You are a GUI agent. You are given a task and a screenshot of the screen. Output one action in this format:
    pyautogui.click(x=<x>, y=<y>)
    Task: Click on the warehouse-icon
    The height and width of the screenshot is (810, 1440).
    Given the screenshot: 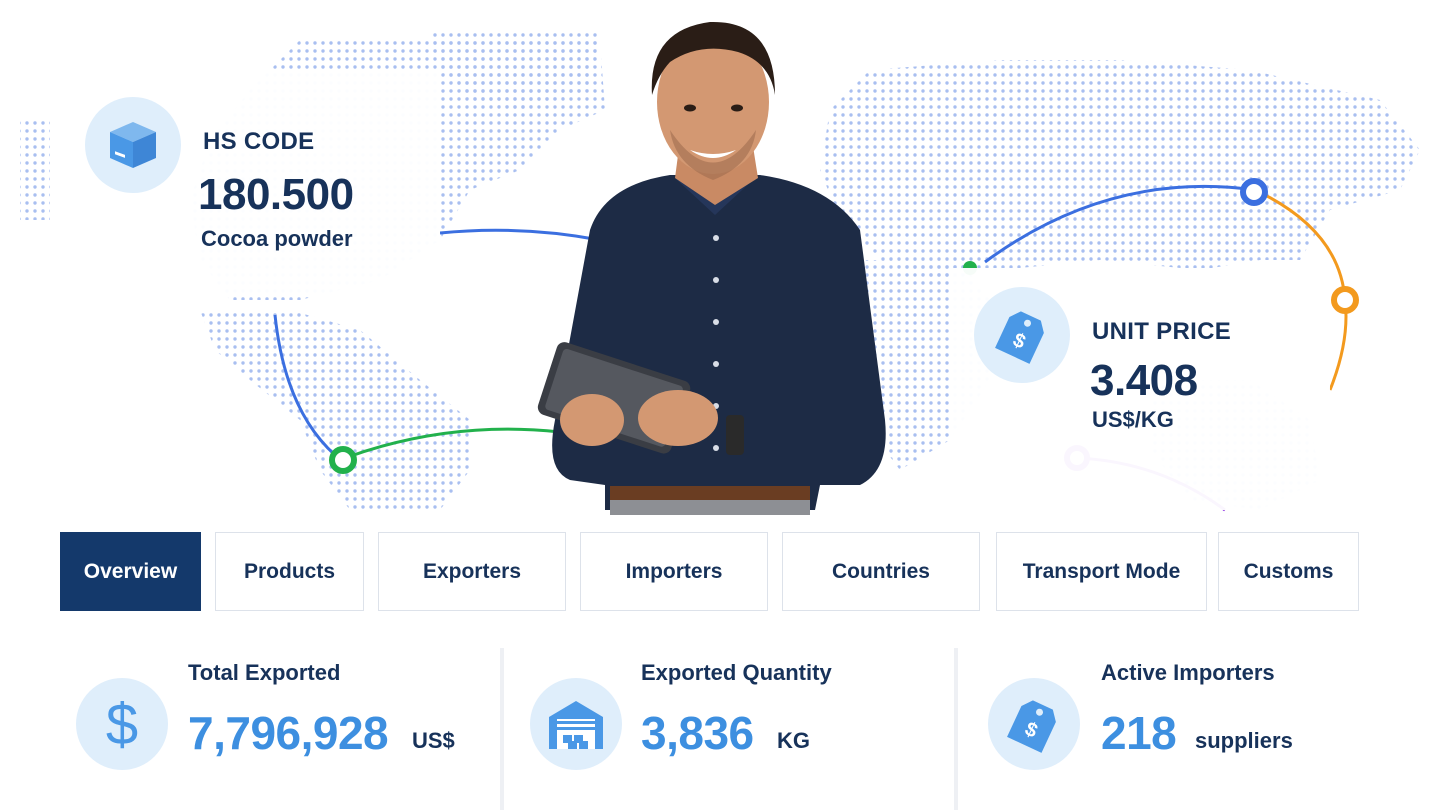 What is the action you would take?
    pyautogui.click(x=576, y=724)
    